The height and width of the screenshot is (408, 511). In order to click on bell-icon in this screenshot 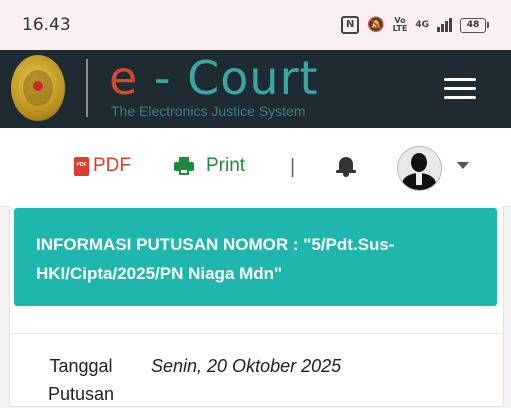, I will do `click(346, 166)`.